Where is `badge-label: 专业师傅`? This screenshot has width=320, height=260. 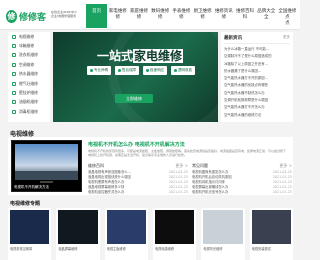
badge-label: 专业师傅 is located at coordinates (101, 70).